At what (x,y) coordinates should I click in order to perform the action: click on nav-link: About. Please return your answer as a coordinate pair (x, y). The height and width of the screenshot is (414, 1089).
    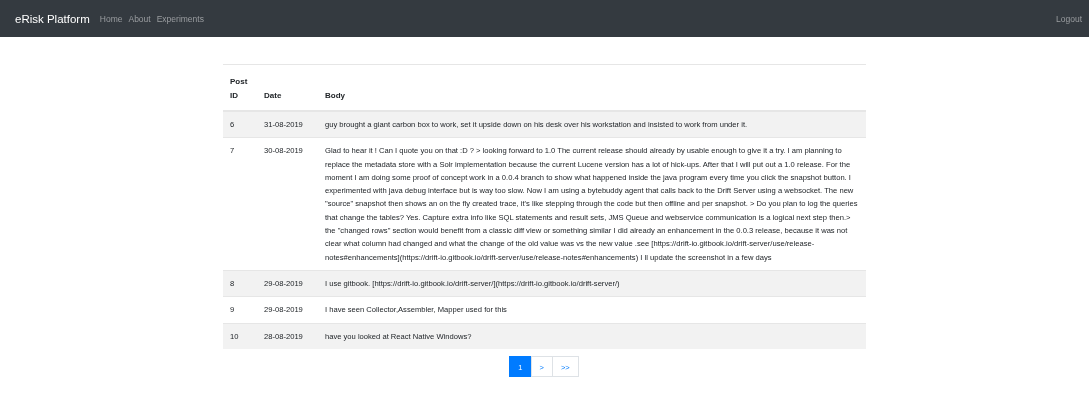
    Looking at the image, I should click on (139, 18).